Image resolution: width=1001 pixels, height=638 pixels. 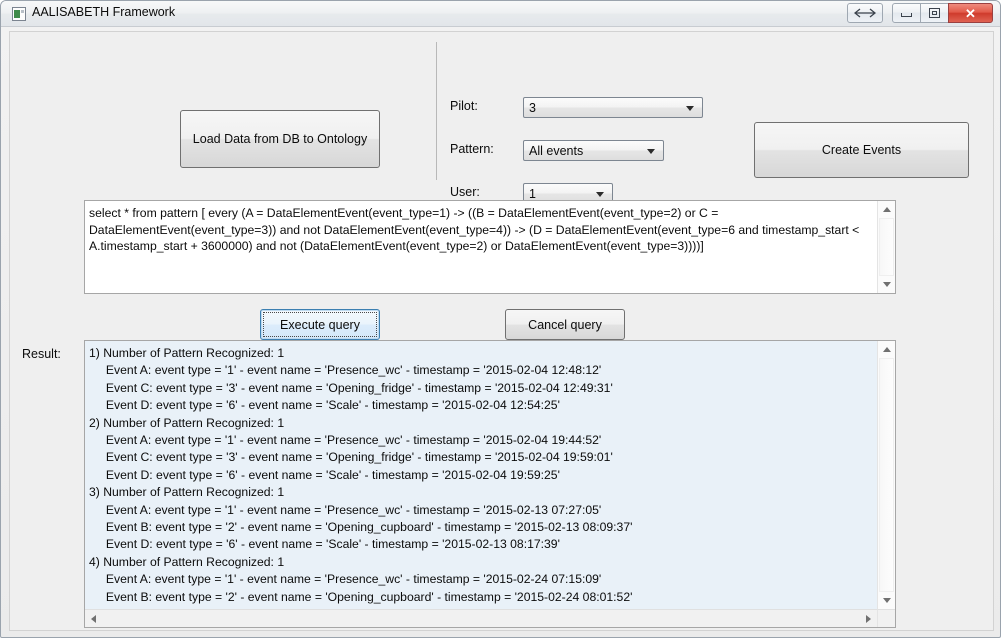 I want to click on pattern-label: Pattern:, so click(x=472, y=149).